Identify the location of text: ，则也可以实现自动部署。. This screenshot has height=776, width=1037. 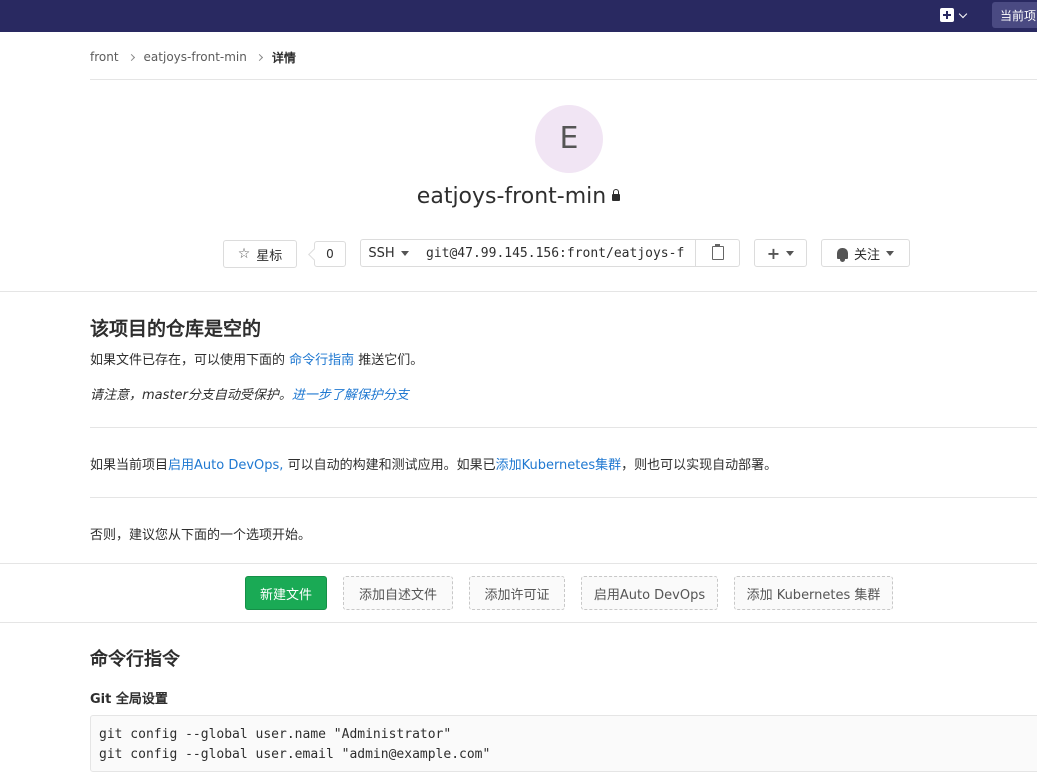
(699, 465).